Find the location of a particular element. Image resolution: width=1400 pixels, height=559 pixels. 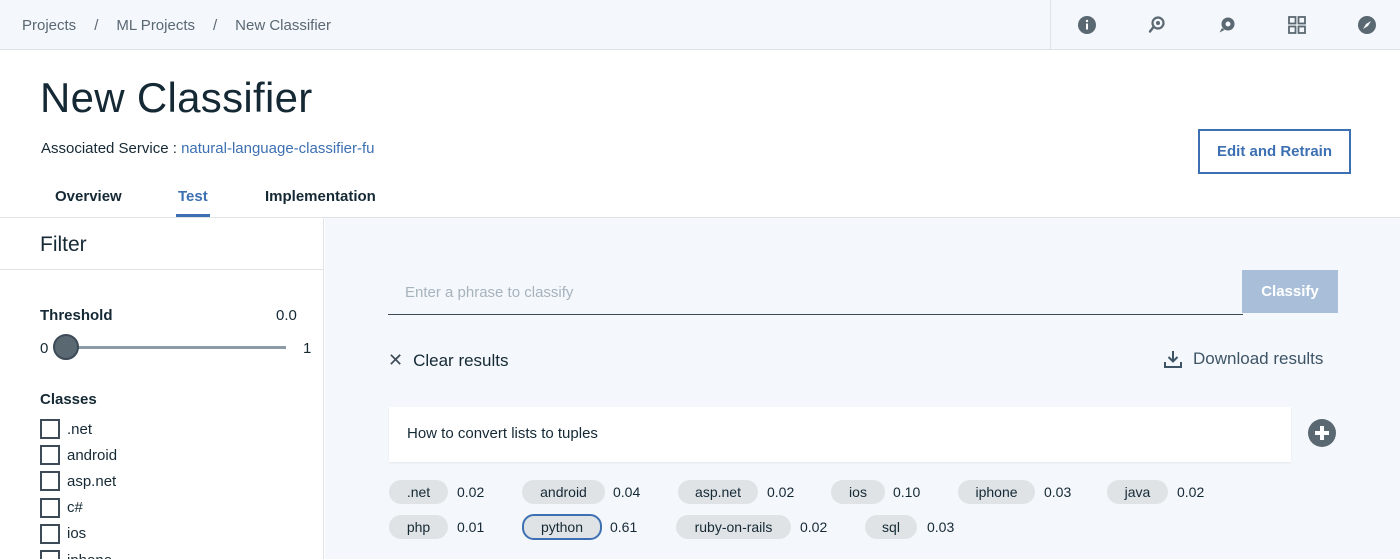

breadcrumb-projects: Projects is located at coordinates (49, 25).